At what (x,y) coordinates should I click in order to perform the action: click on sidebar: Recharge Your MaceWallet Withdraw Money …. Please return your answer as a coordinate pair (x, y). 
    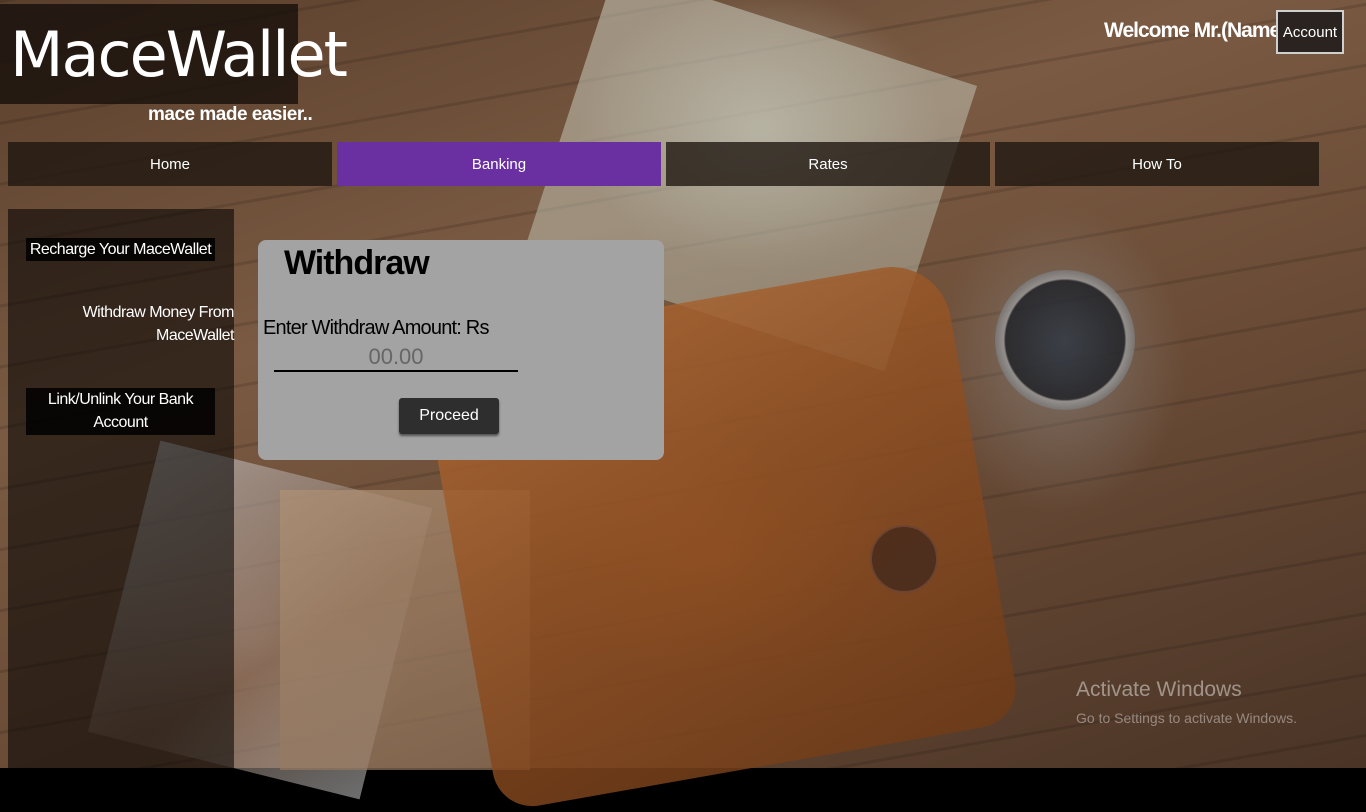
    Looking at the image, I should click on (121, 489).